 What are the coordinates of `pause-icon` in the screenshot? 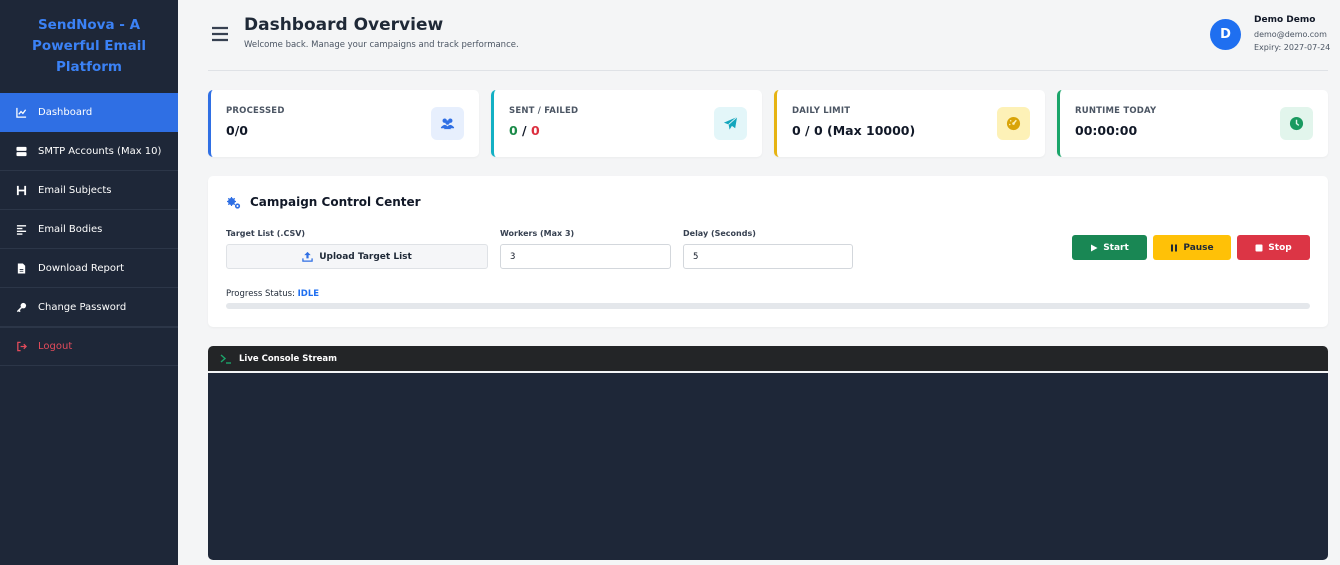 It's located at (1174, 247).